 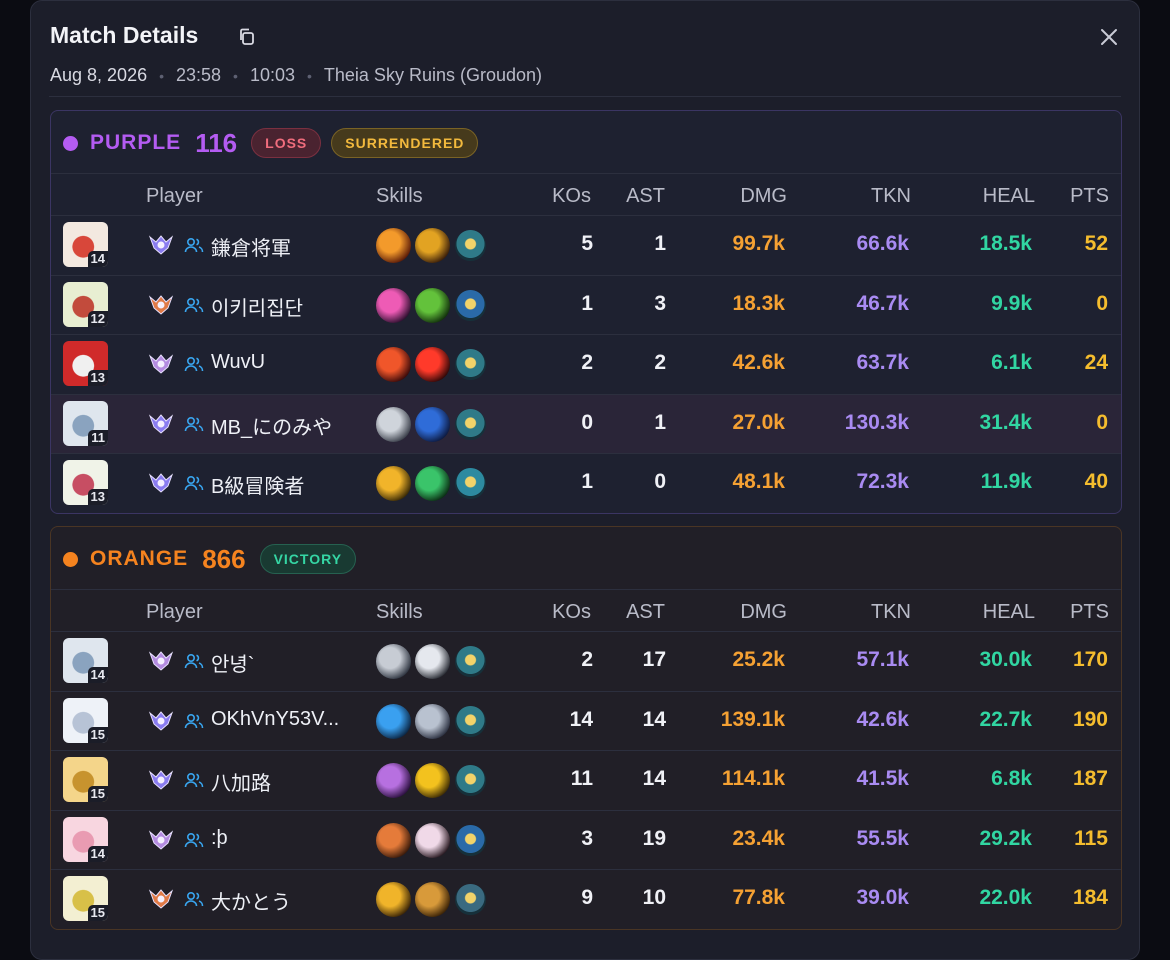 I want to click on player-name: MB_にのみや, so click(x=271, y=425).